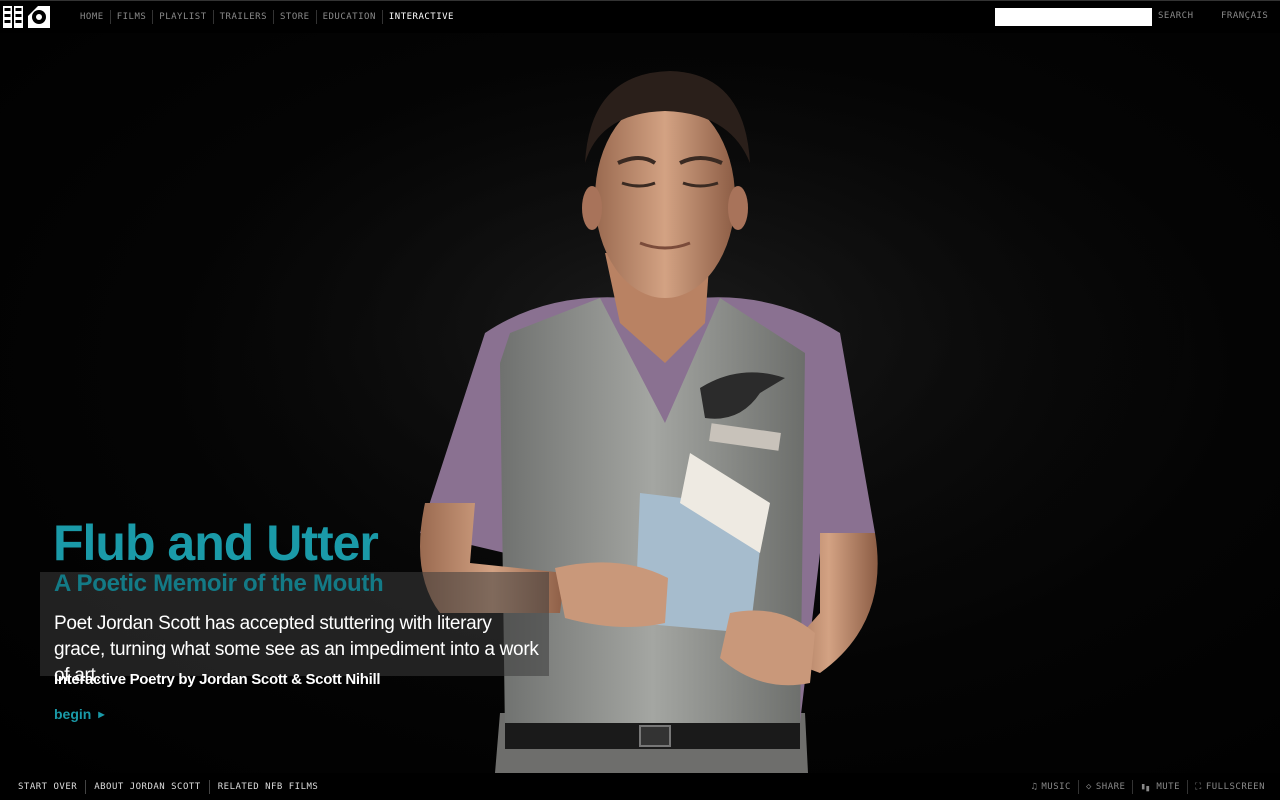 The image size is (1280, 800). What do you see at coordinates (216, 543) in the screenshot?
I see `project-title: Flub and Utter` at bounding box center [216, 543].